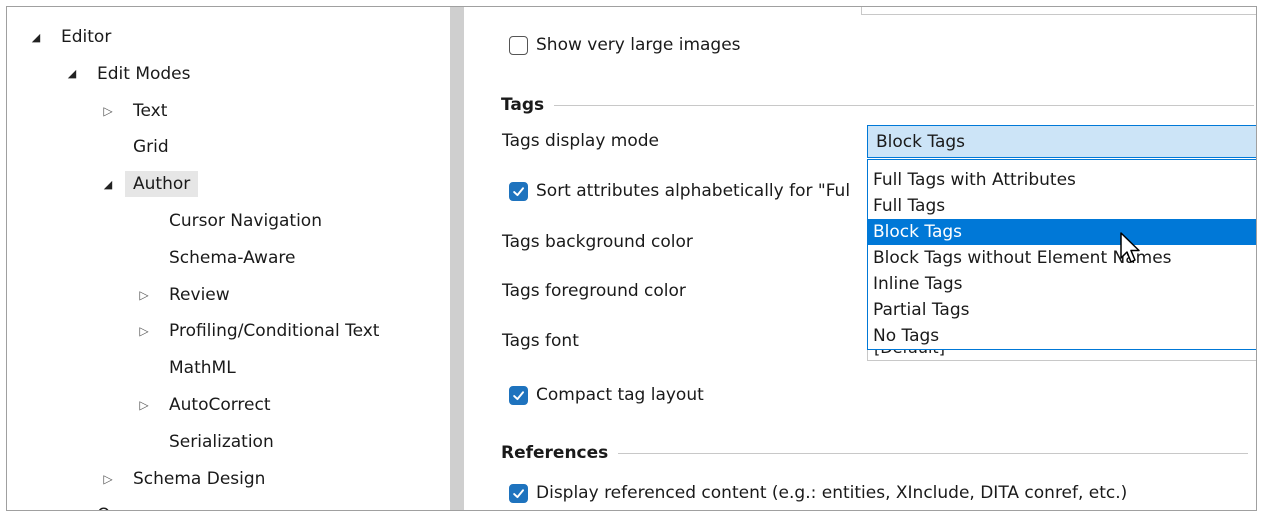 Image resolution: width=1263 pixels, height=517 pixels. Describe the element at coordinates (202, 368) in the screenshot. I see `tree-item-label: MathML` at that location.